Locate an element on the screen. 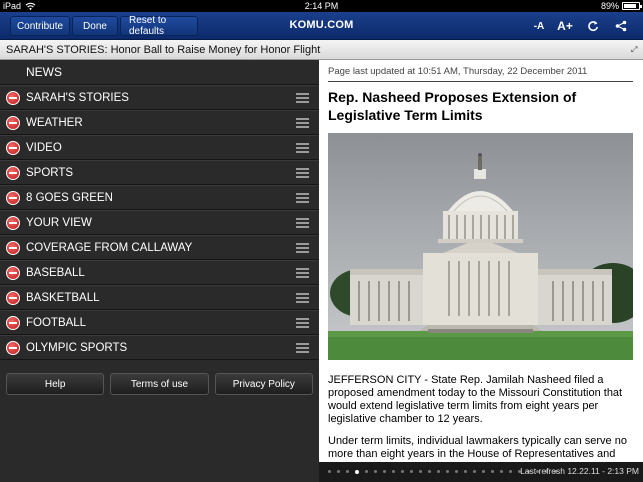  refresh-icon is located at coordinates (593, 26).